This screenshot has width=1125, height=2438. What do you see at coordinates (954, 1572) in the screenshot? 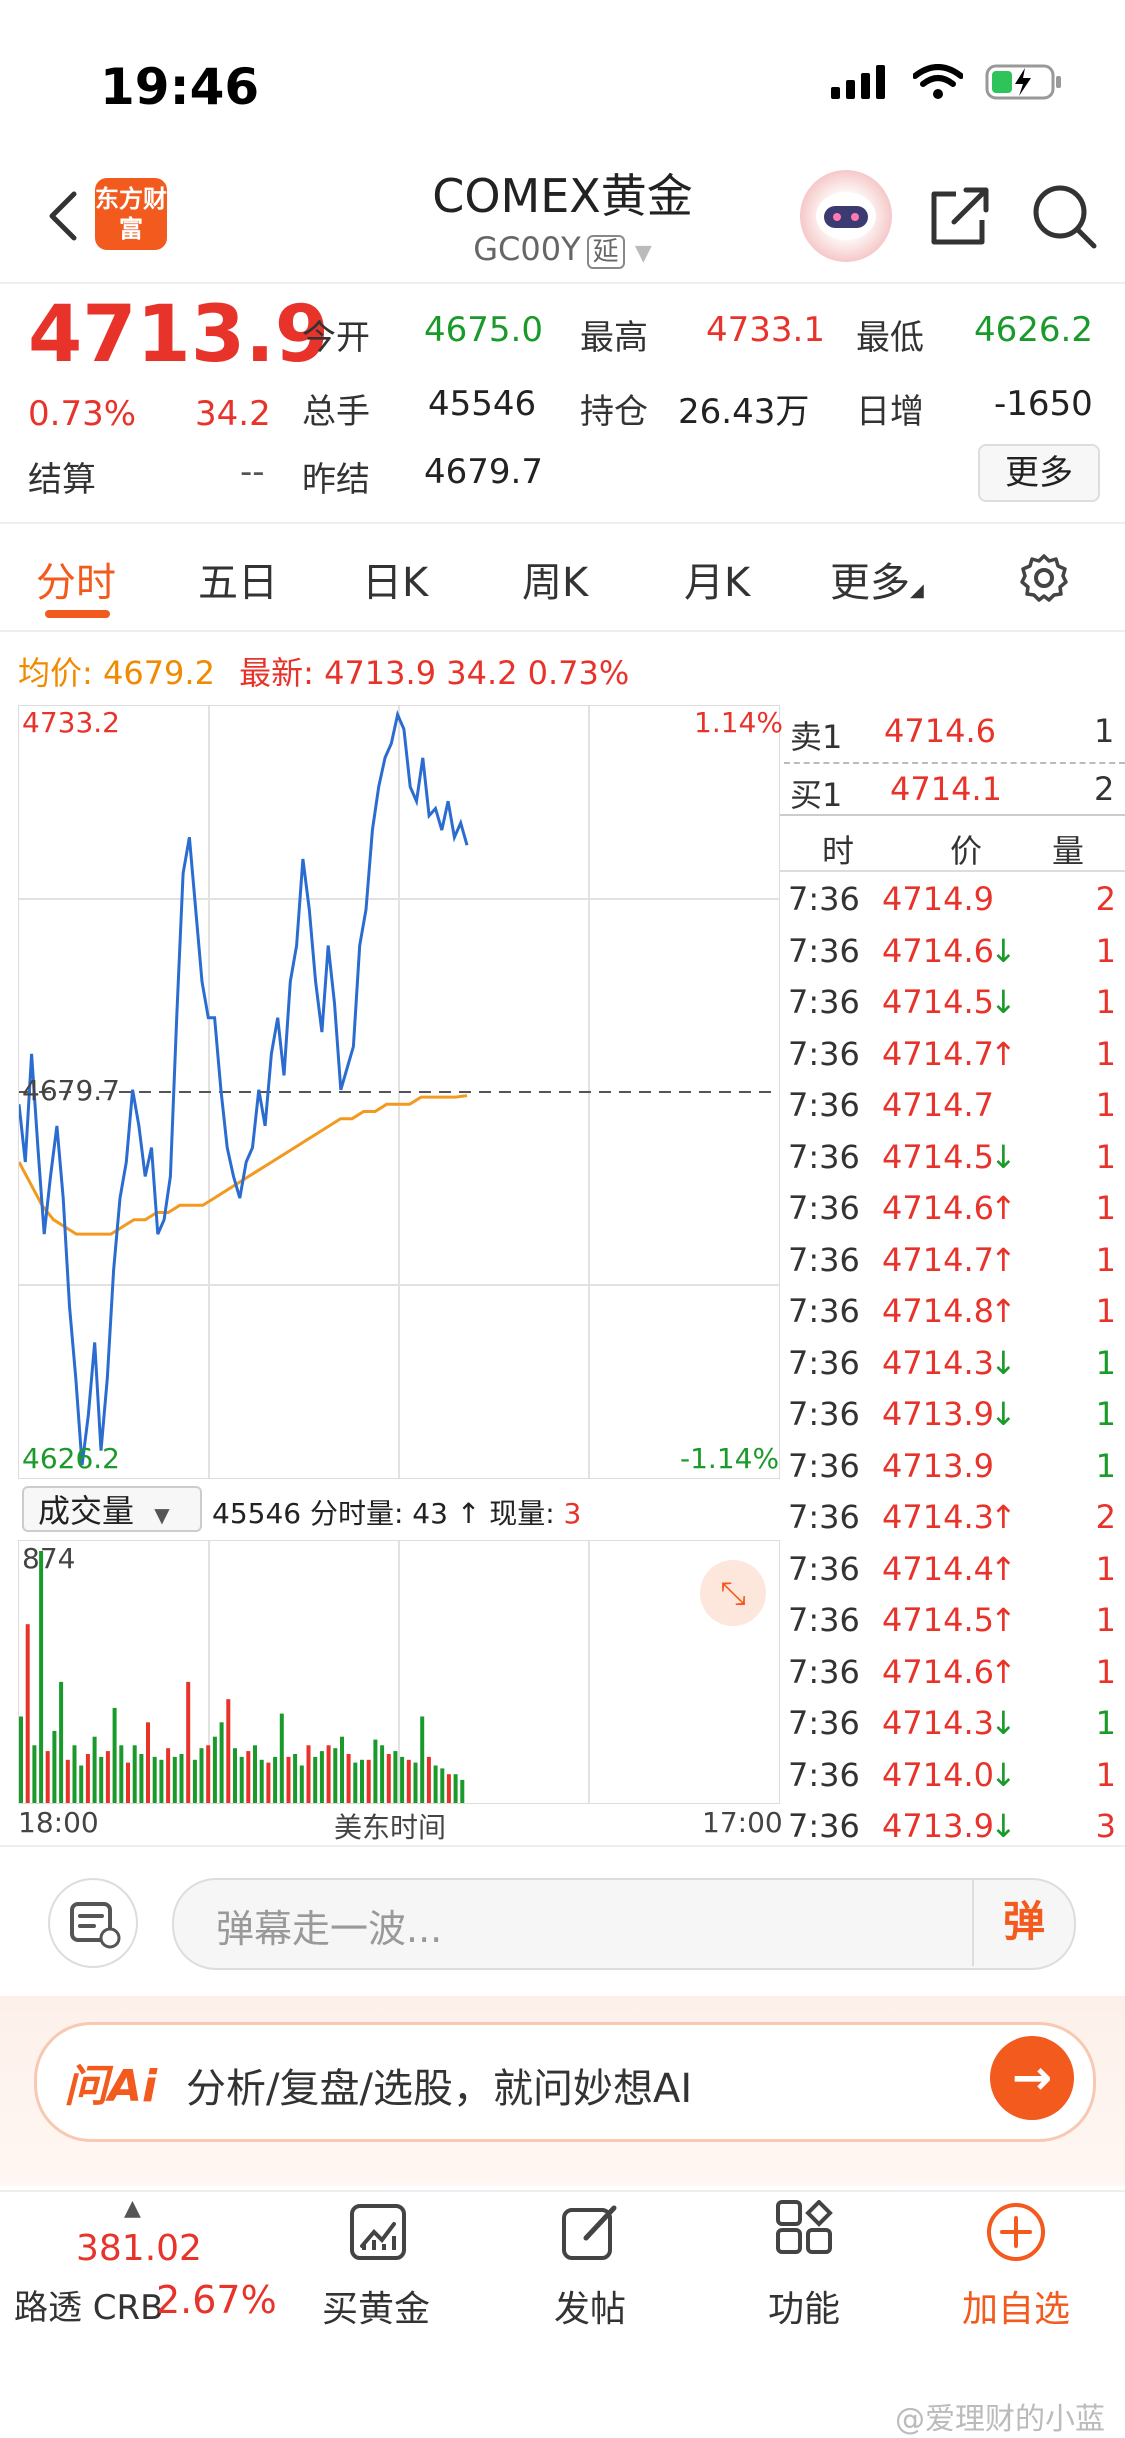
I see `tick-row: 7:36 4714.4 ↑ 1` at bounding box center [954, 1572].